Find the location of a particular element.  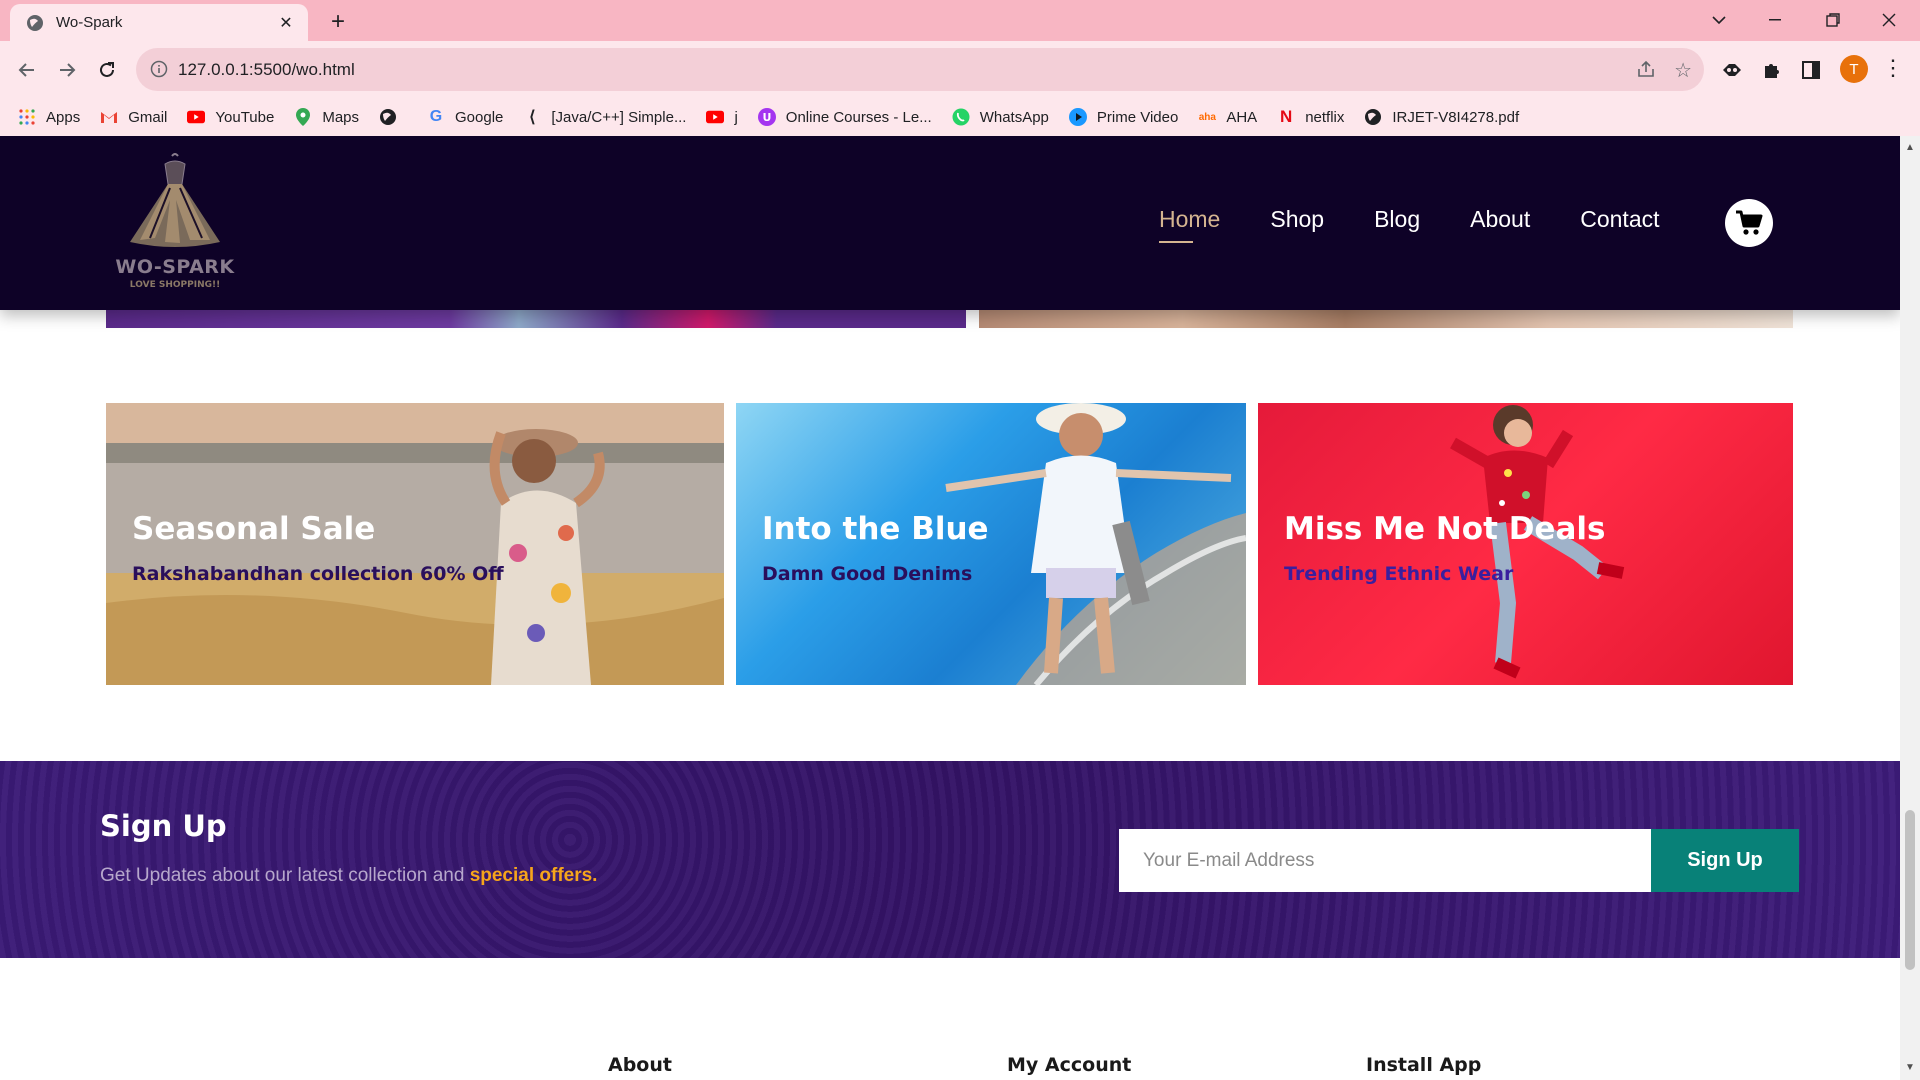

address-bar: 127.0.0.1:5500/wo.html ☆ is located at coordinates (920, 69).